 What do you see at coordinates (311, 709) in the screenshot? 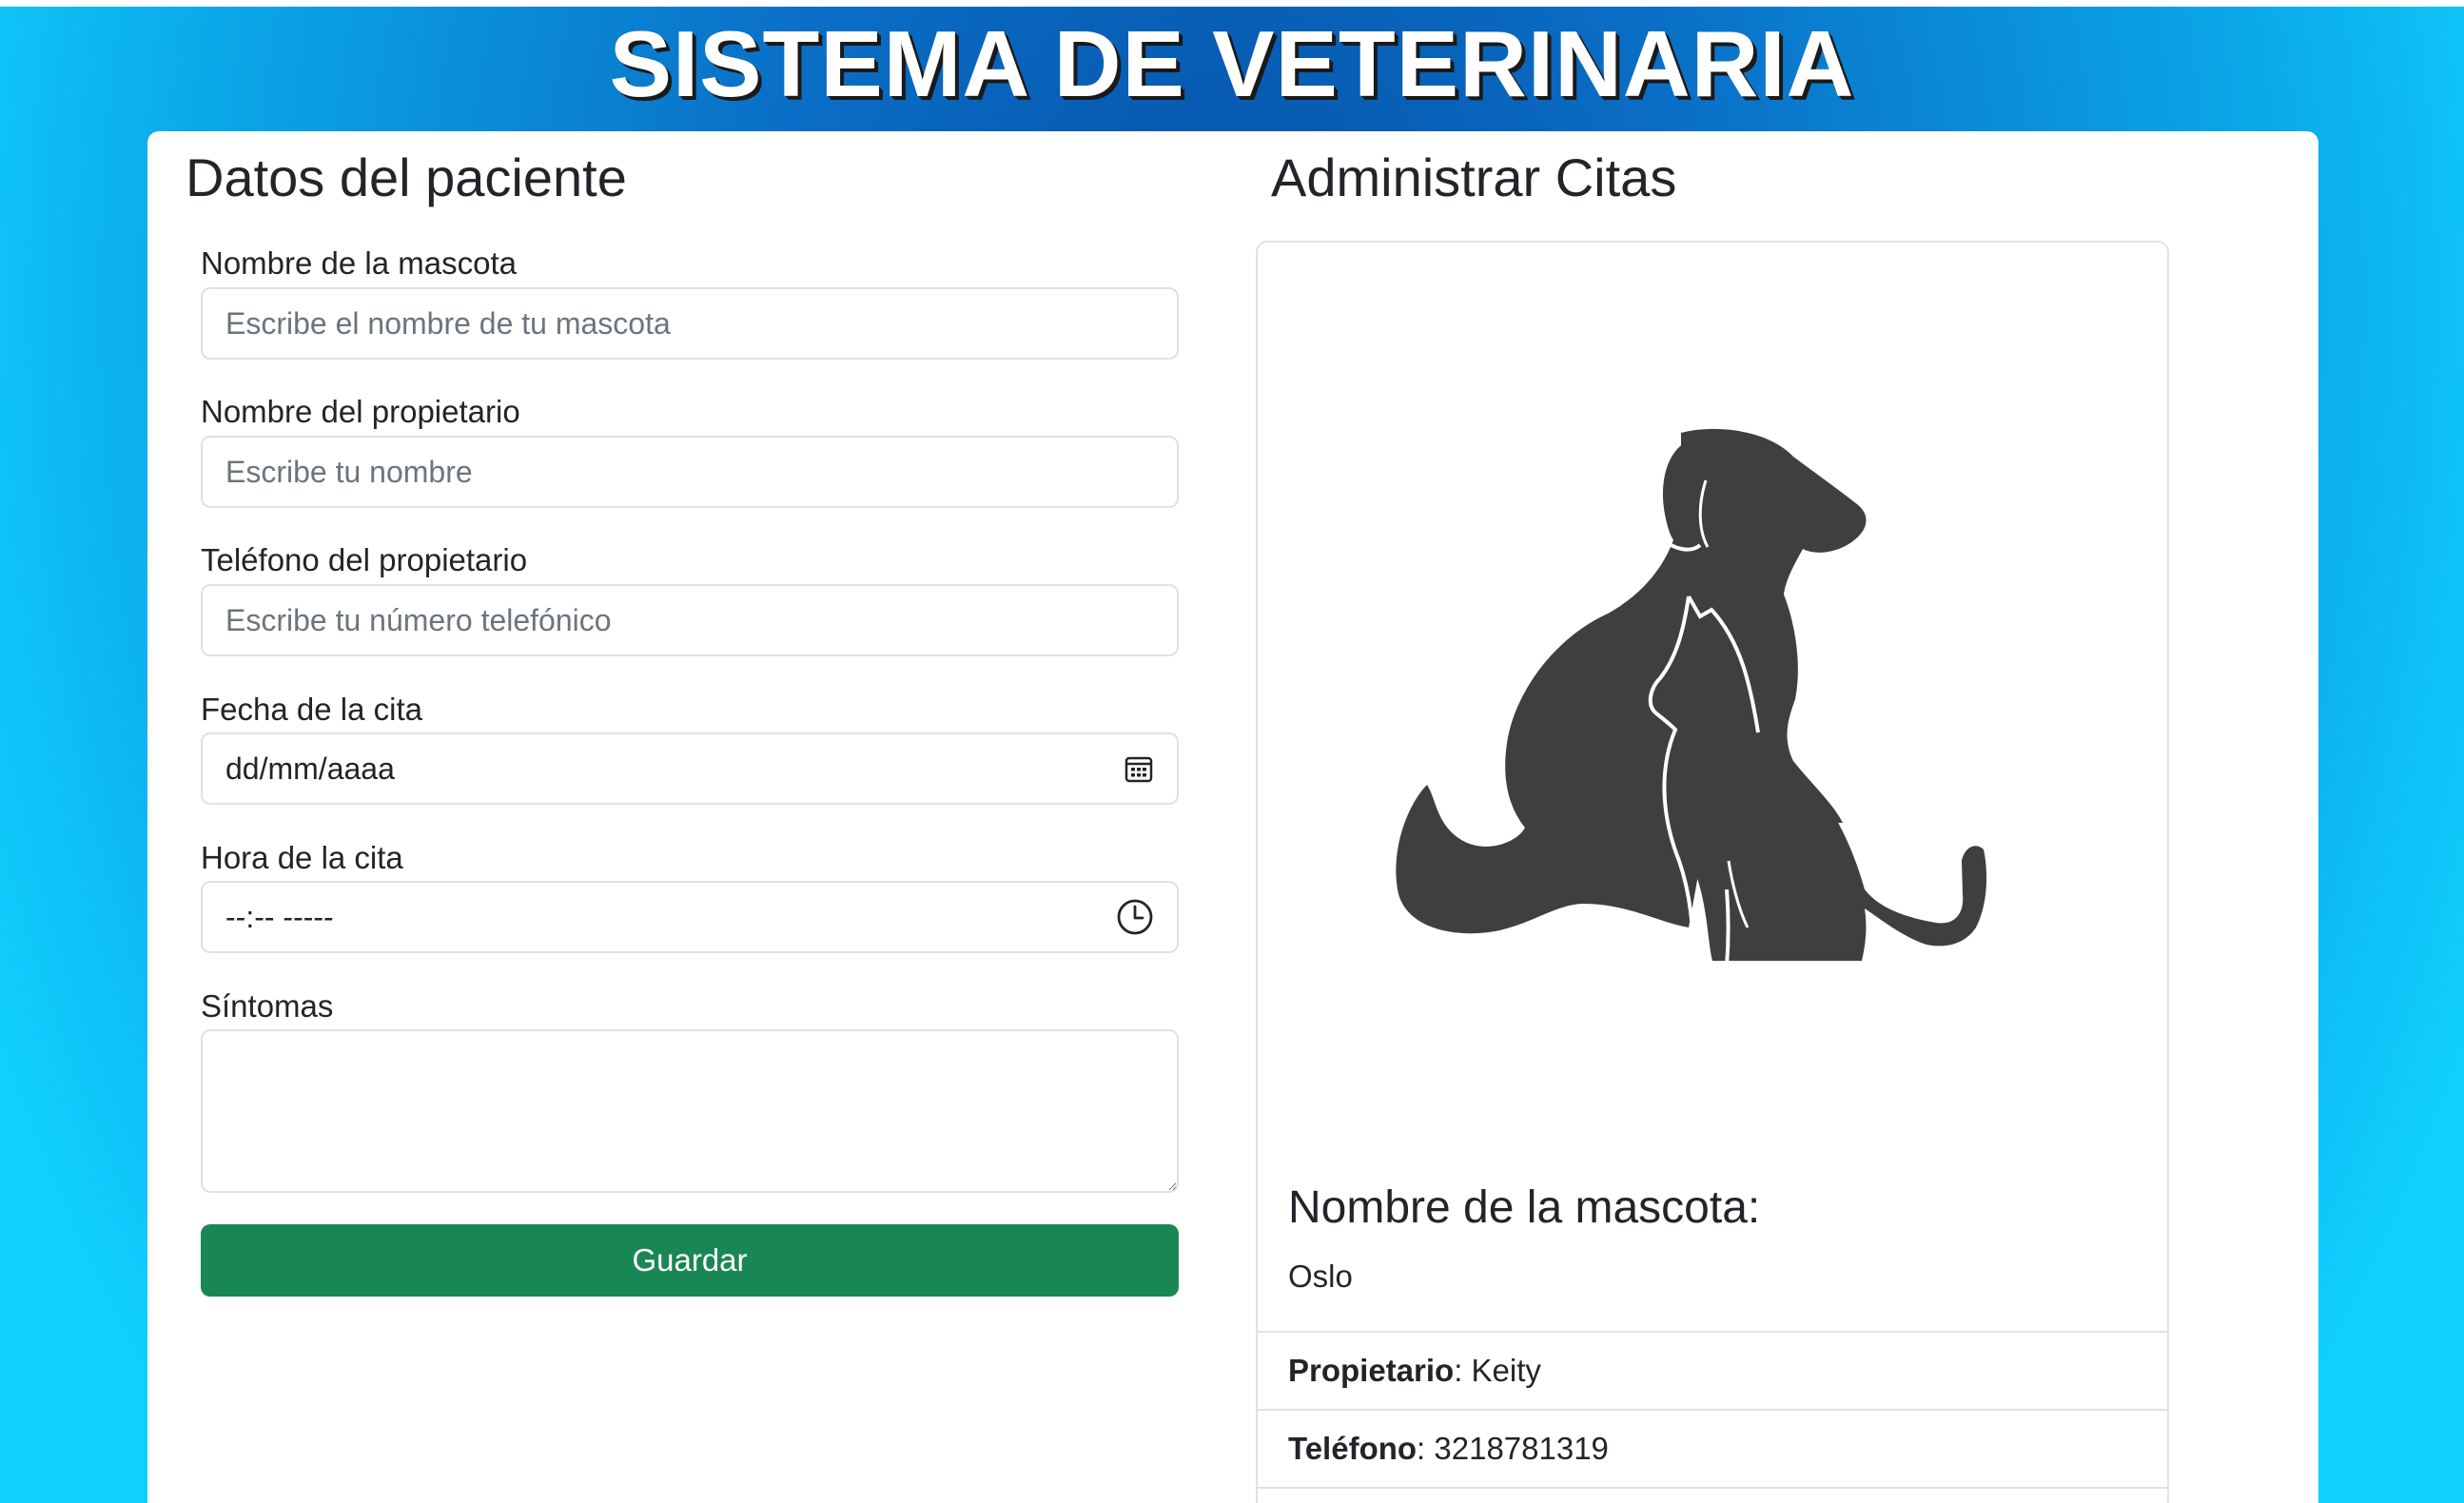
I see `date-label: Fecha de la cita` at bounding box center [311, 709].